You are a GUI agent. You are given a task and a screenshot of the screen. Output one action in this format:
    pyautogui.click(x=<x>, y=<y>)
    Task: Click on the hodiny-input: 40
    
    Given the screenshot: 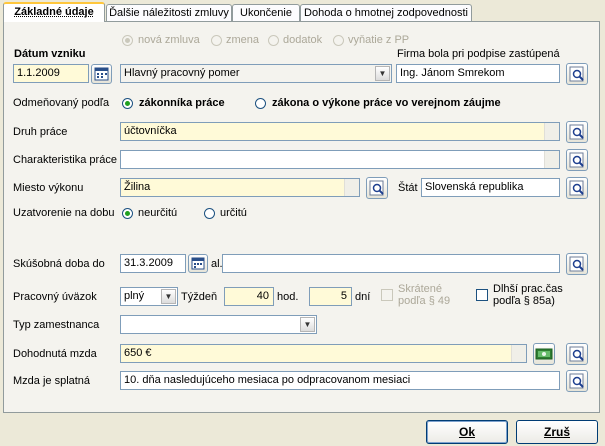 What is the action you would take?
    pyautogui.click(x=249, y=296)
    